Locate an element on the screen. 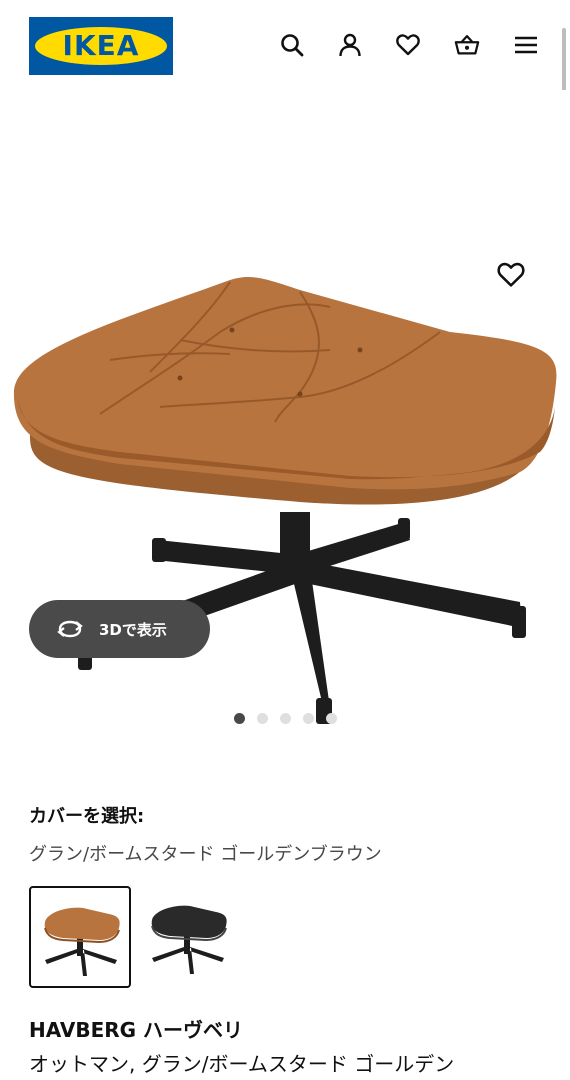 The height and width of the screenshot is (1080, 570). cover-select-label: カバーを選択: is located at coordinates (87, 816).